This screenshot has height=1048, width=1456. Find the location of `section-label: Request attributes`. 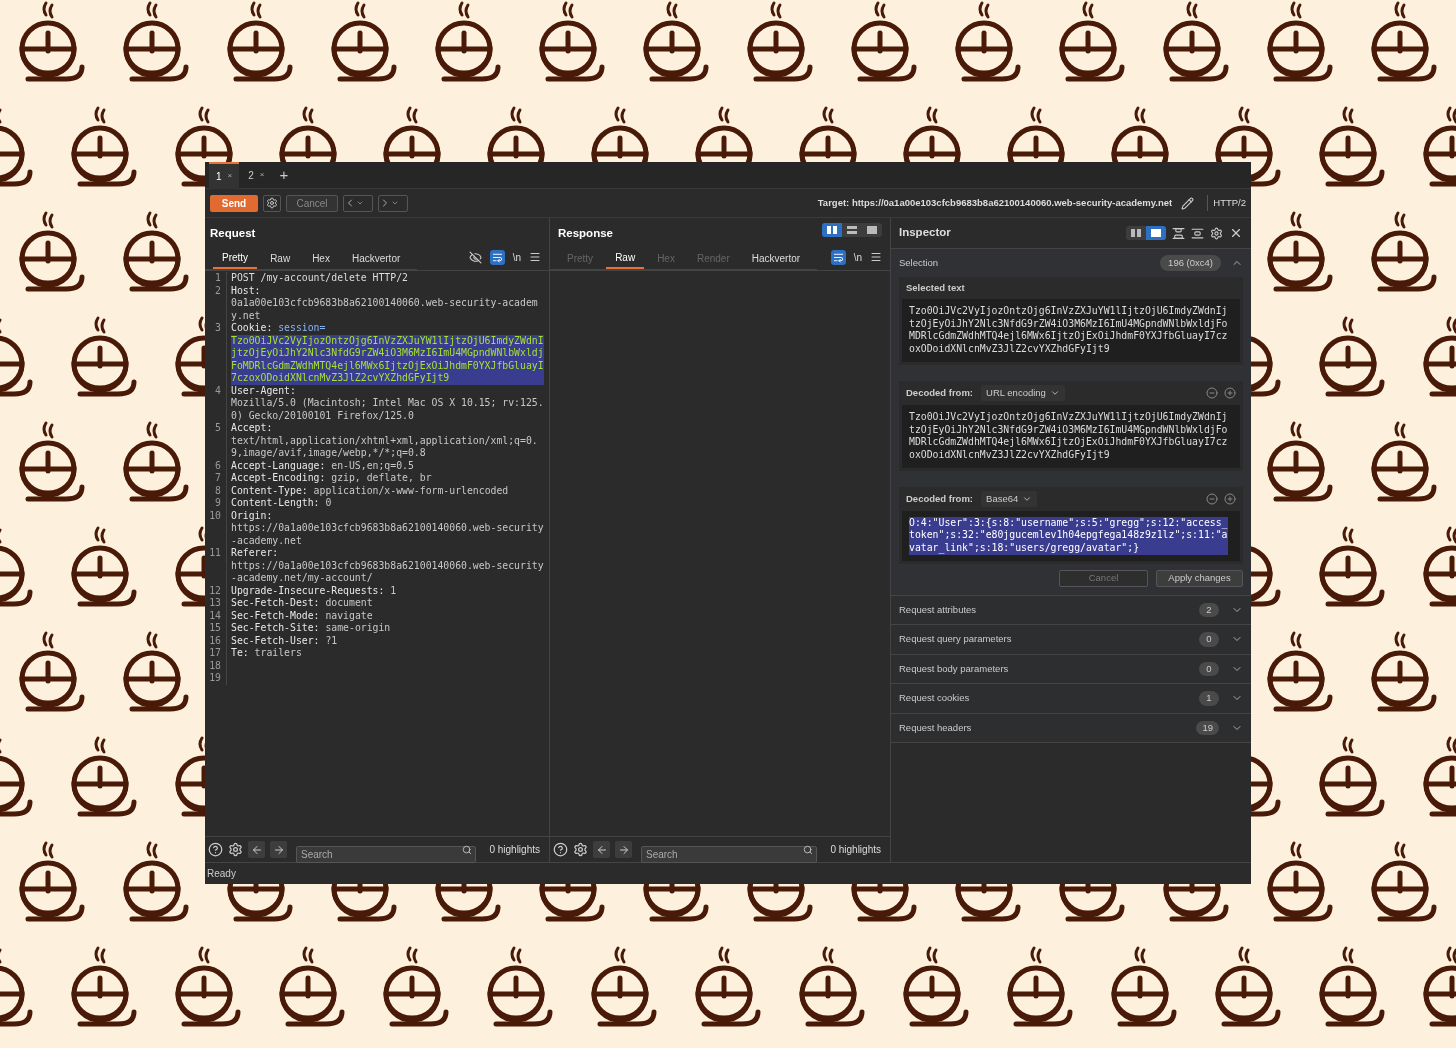

section-label: Request attributes is located at coordinates (938, 609).